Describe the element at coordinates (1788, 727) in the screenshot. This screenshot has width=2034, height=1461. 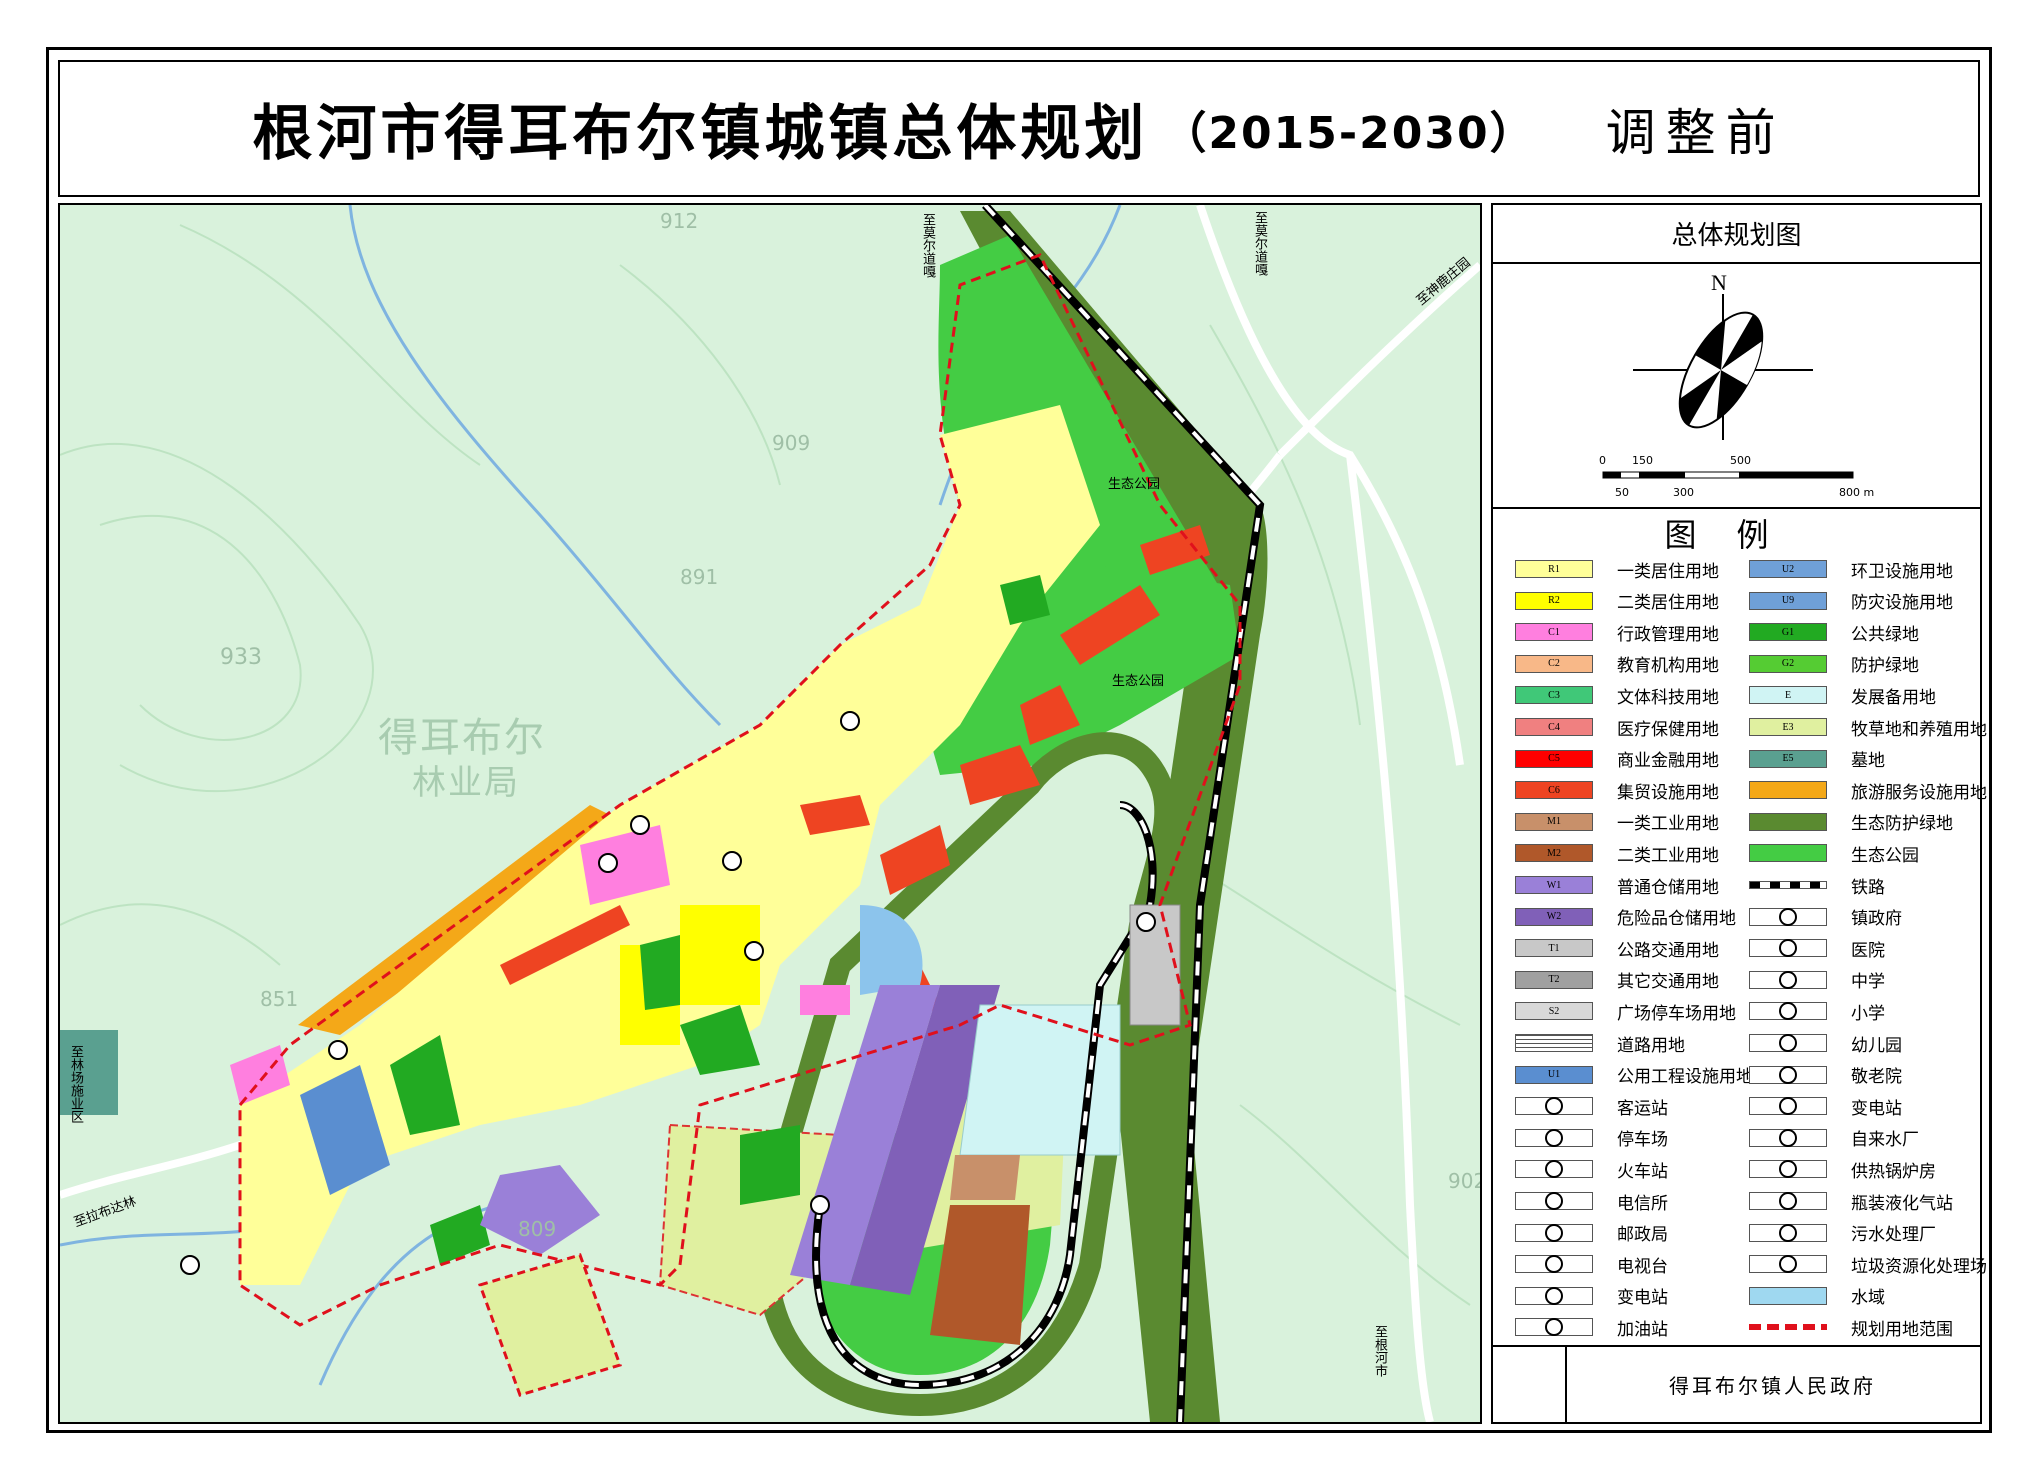
I see `legend-swatch: E3` at that location.